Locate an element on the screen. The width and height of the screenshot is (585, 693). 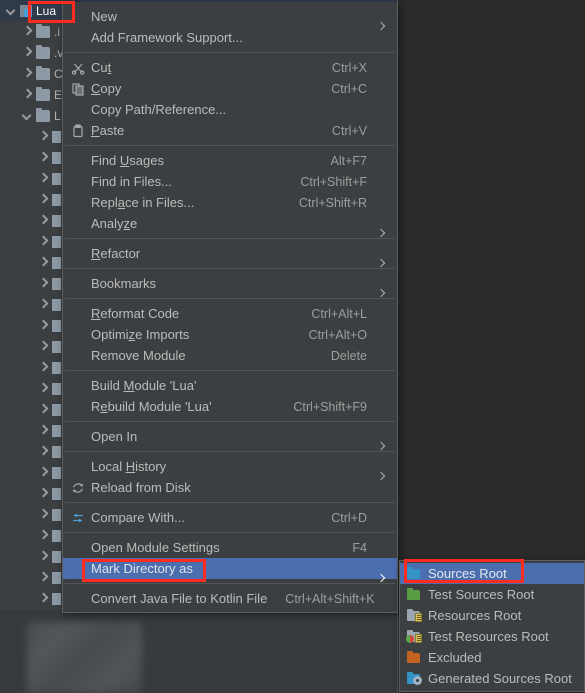
menu-item-find-in-files: Find in Files... Ctrl+Shift+F is located at coordinates (230, 181).